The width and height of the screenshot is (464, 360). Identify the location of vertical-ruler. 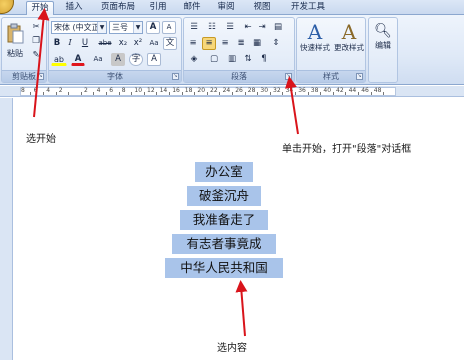
(6, 229).